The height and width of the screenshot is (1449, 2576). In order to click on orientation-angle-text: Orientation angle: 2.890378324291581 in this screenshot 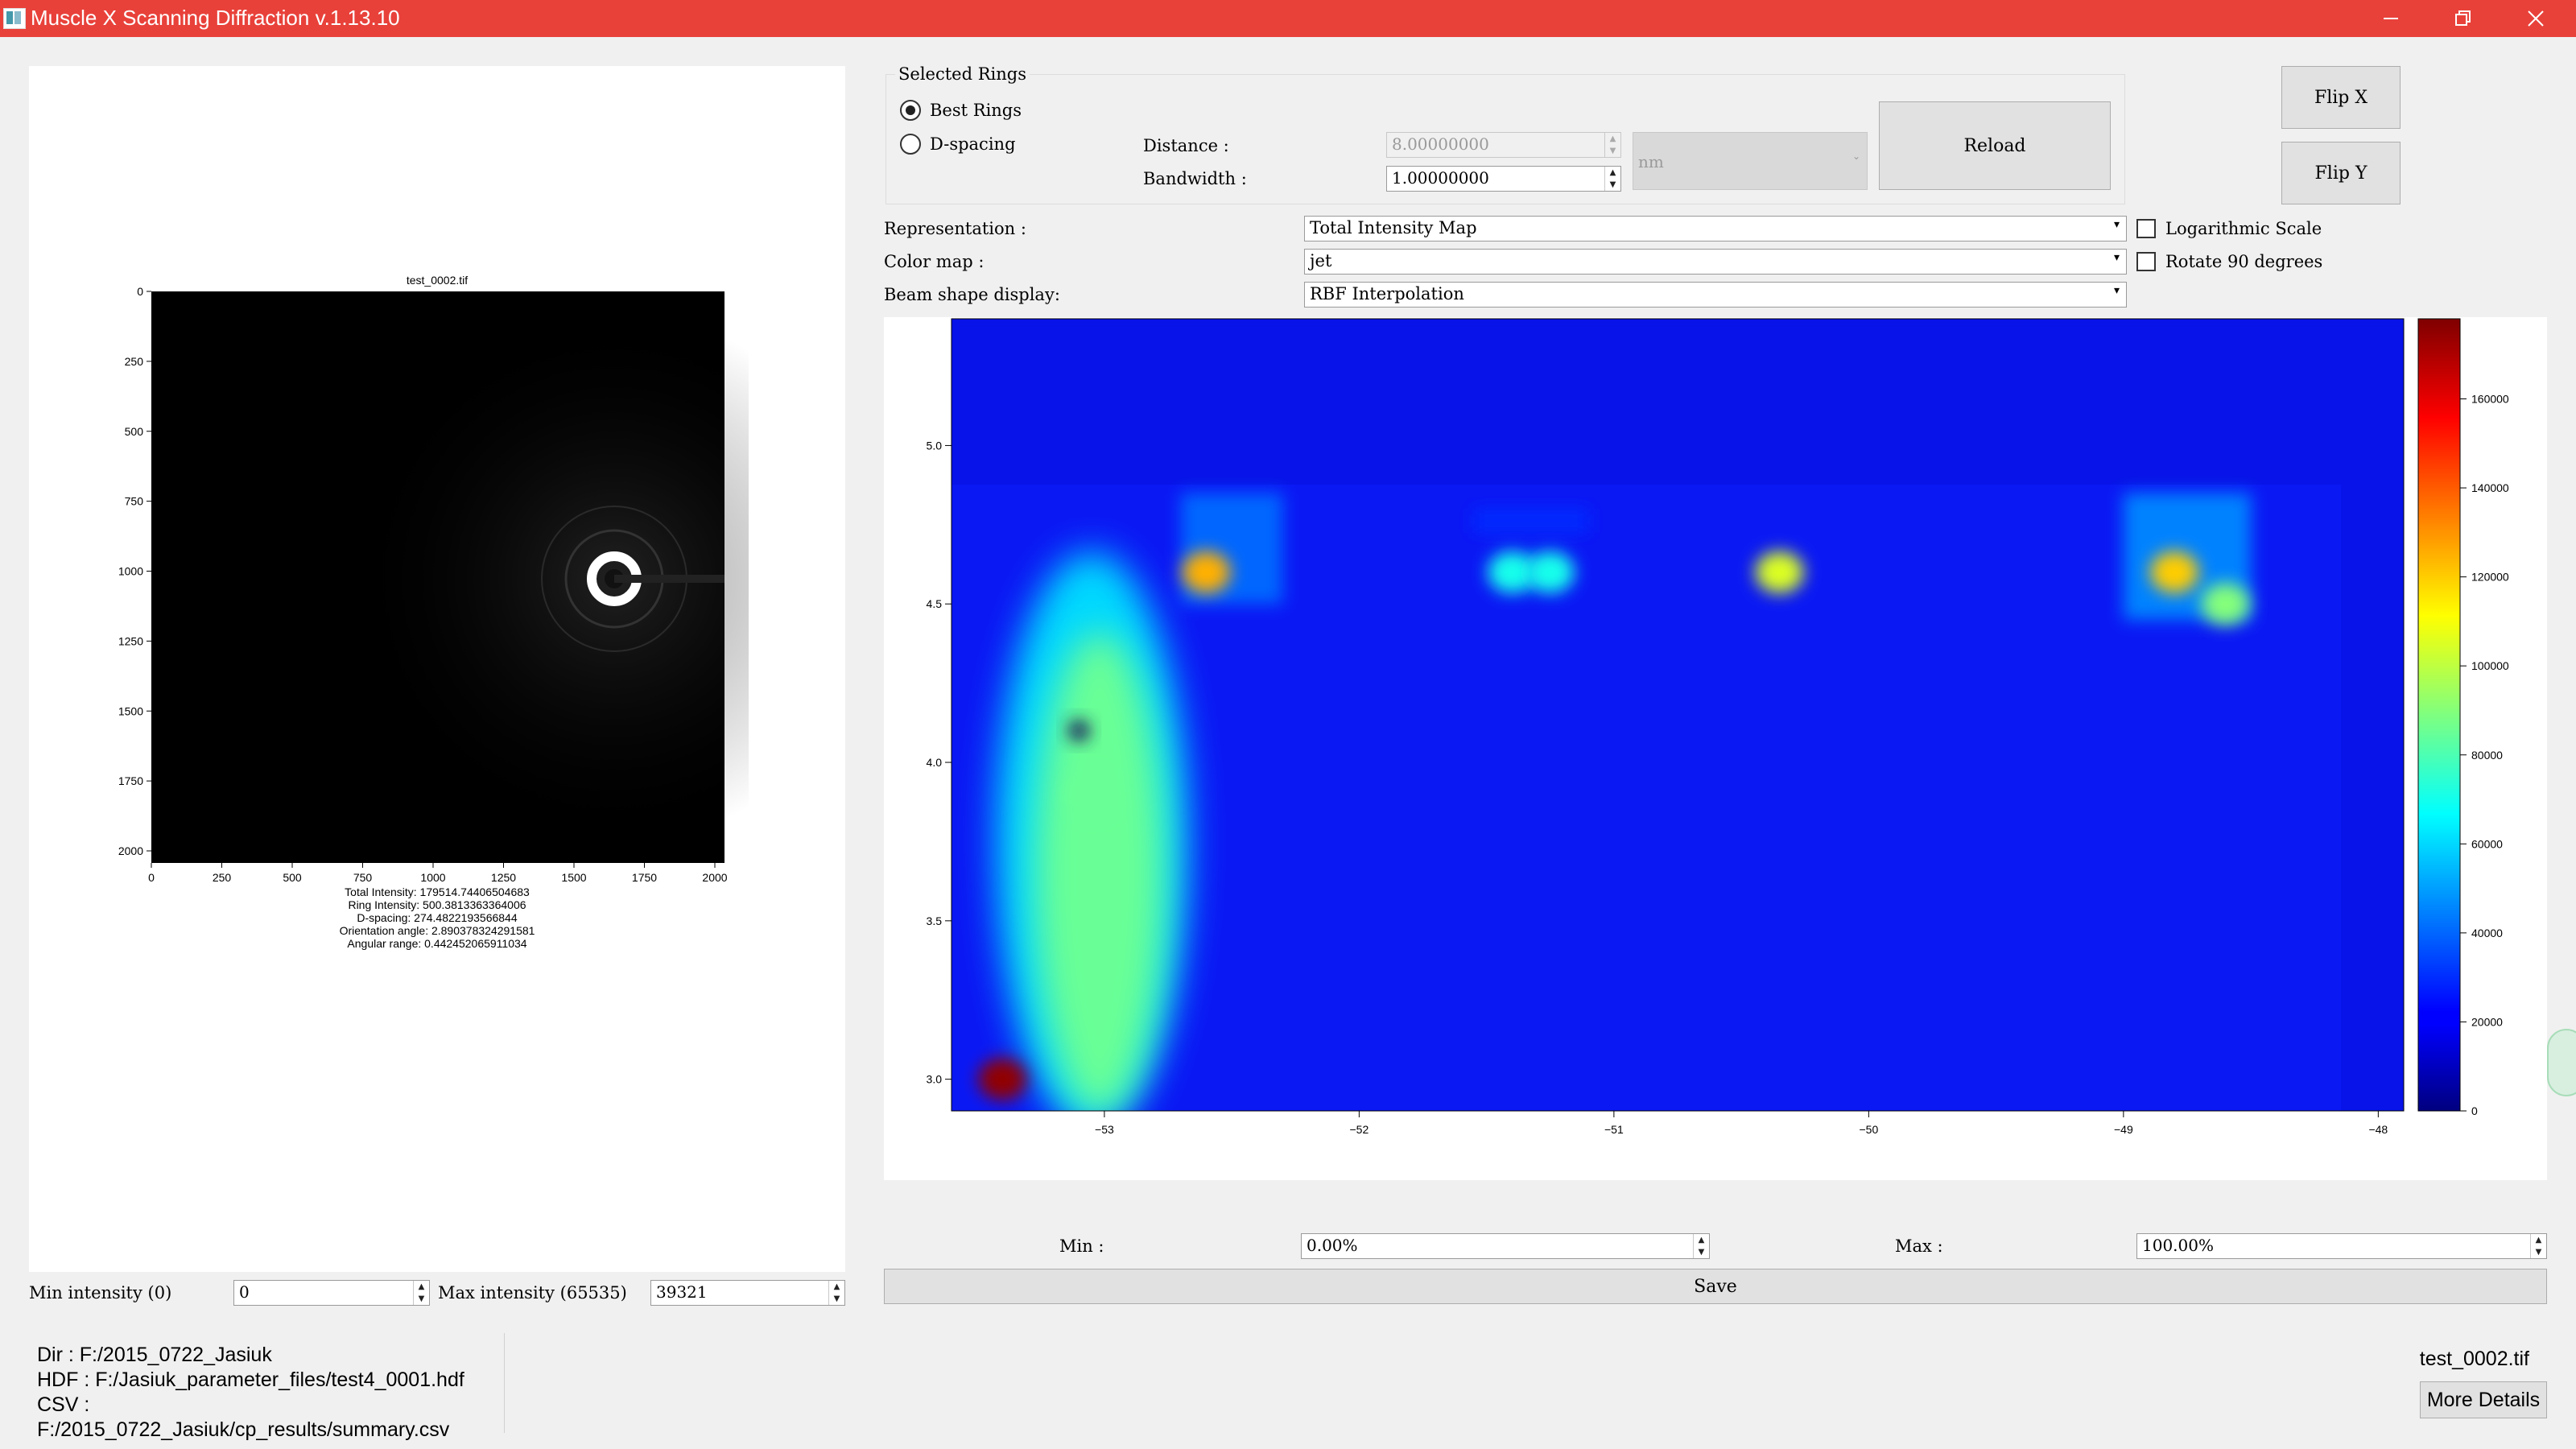, I will do `click(437, 930)`.